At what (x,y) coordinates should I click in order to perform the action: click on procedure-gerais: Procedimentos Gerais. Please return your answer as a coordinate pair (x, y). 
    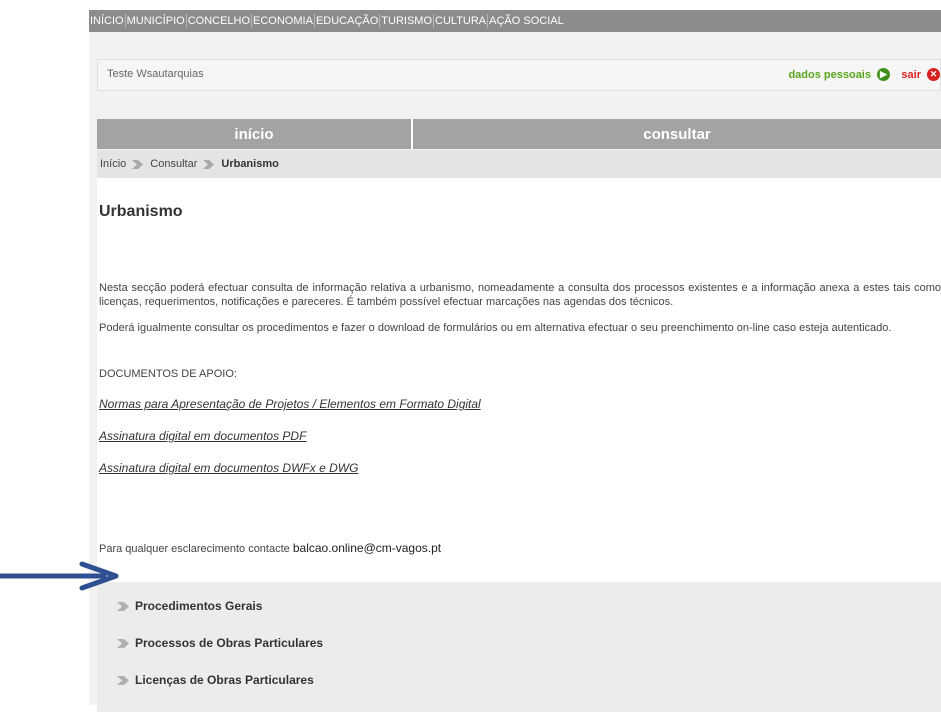
    Looking at the image, I should click on (189, 606).